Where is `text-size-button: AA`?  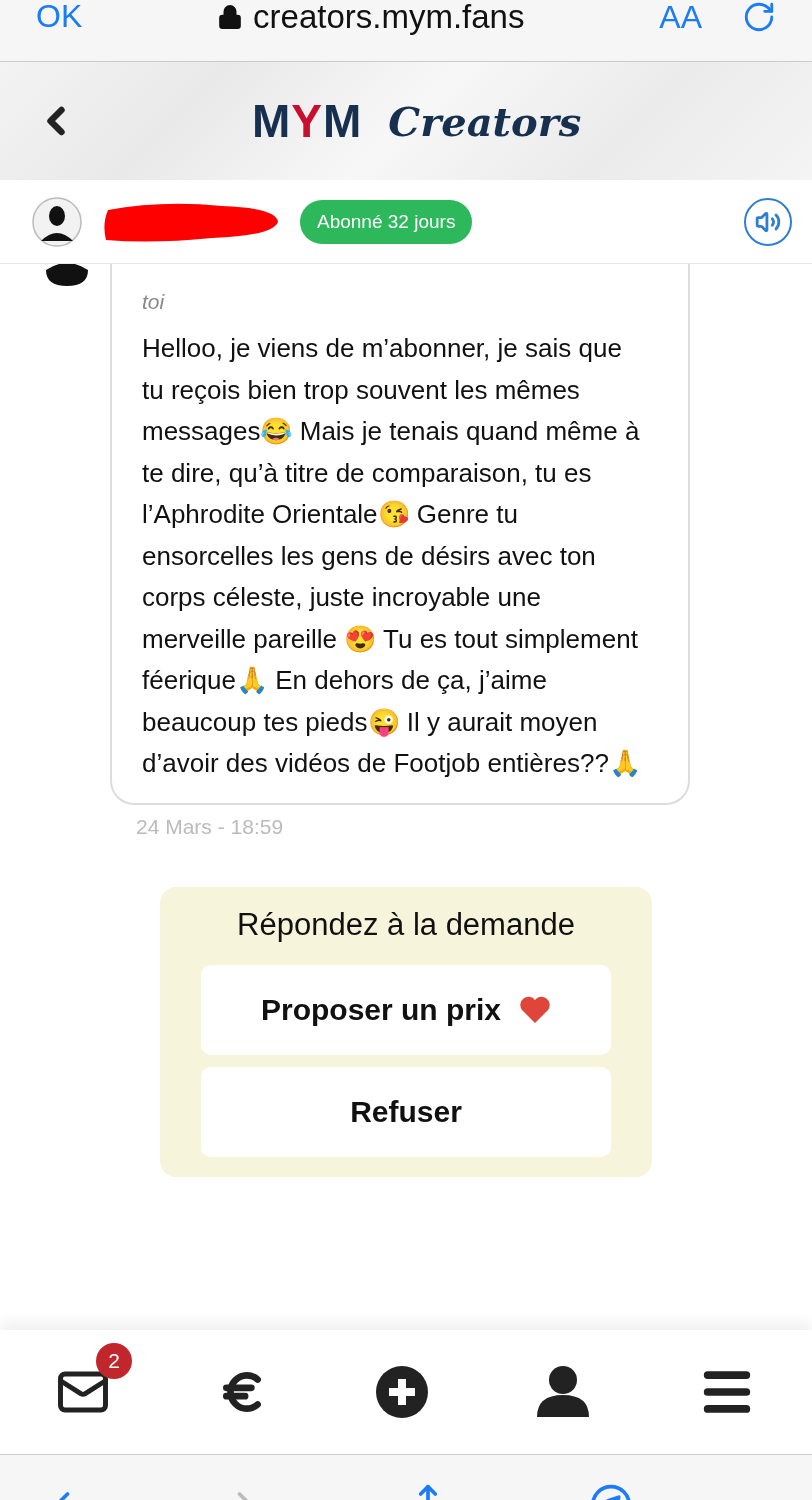
text-size-button: AA is located at coordinates (680, 17).